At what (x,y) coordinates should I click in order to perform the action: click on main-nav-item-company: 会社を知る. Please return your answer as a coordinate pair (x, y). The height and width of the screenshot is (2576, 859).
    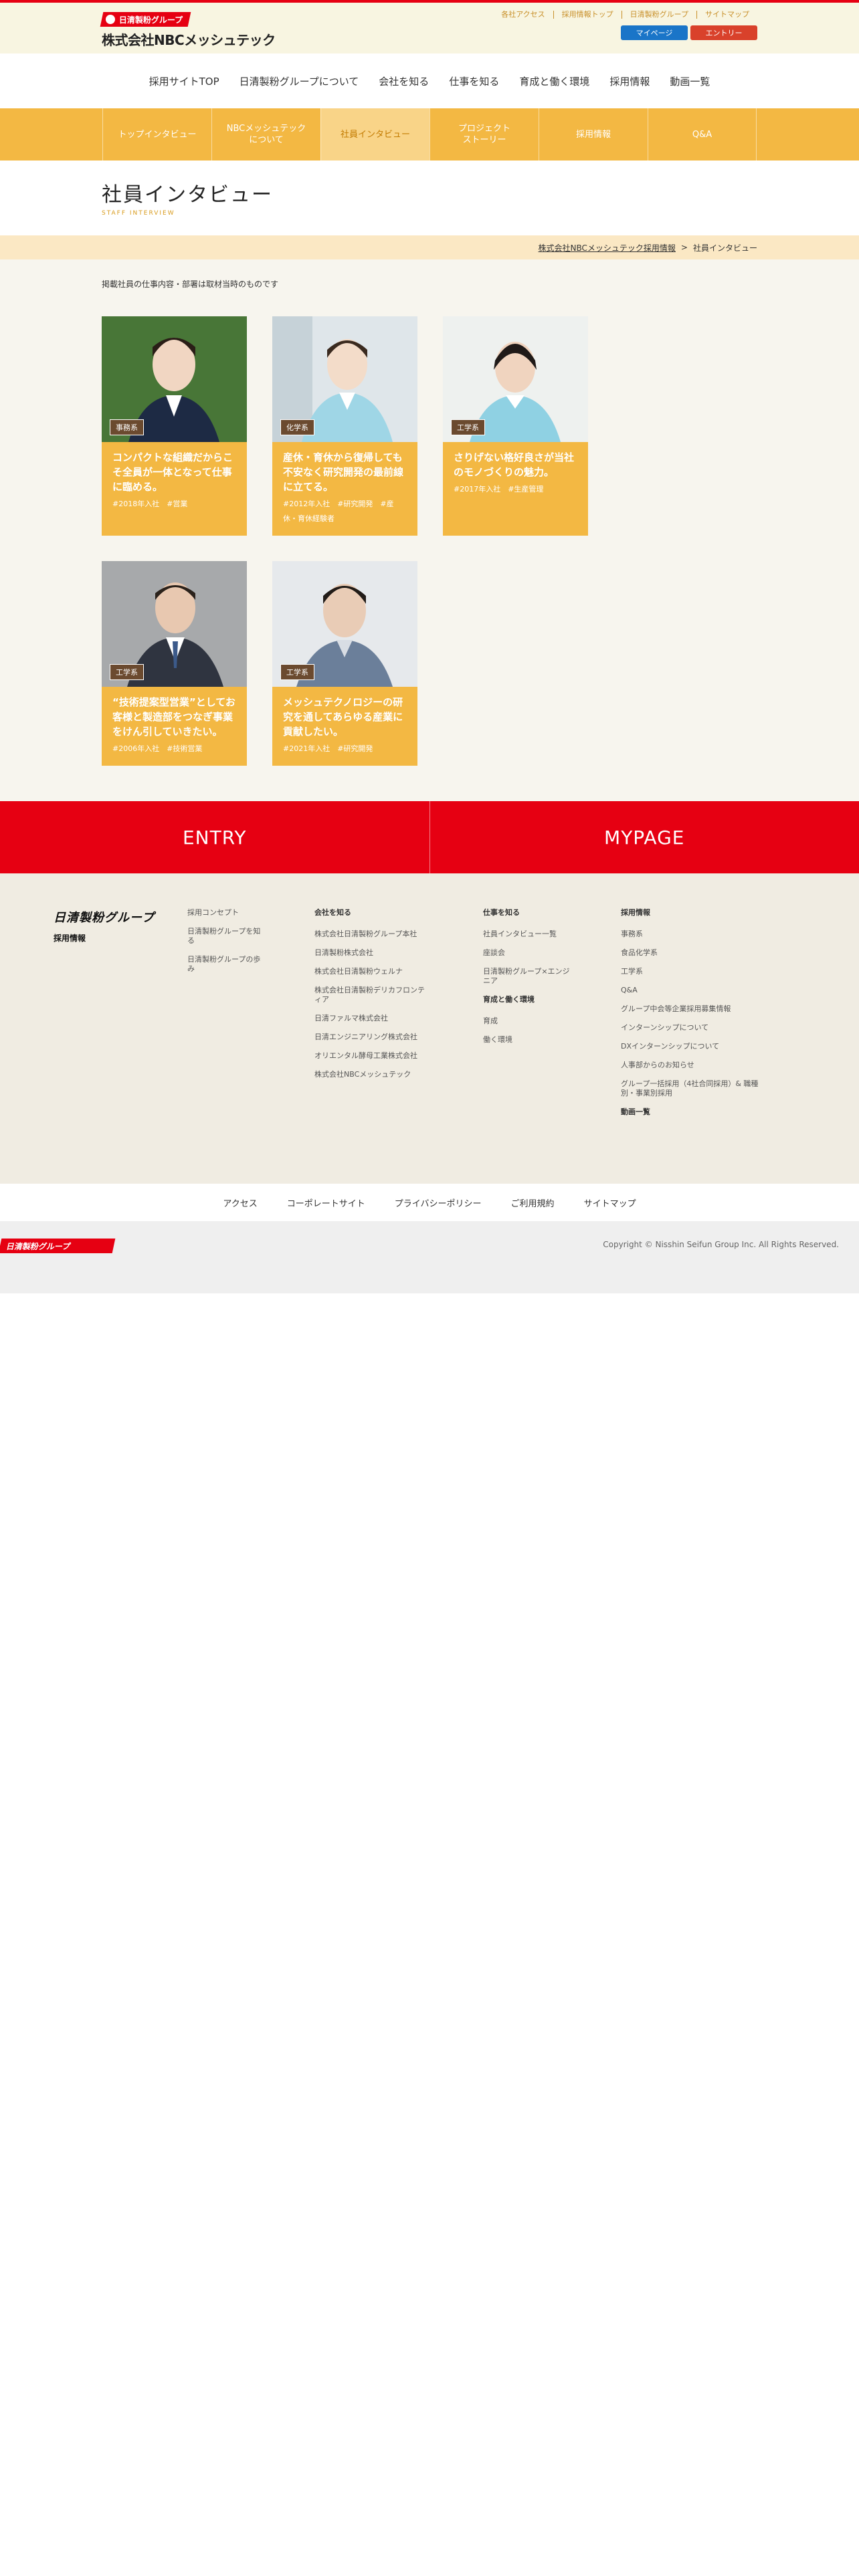
    Looking at the image, I should click on (404, 81).